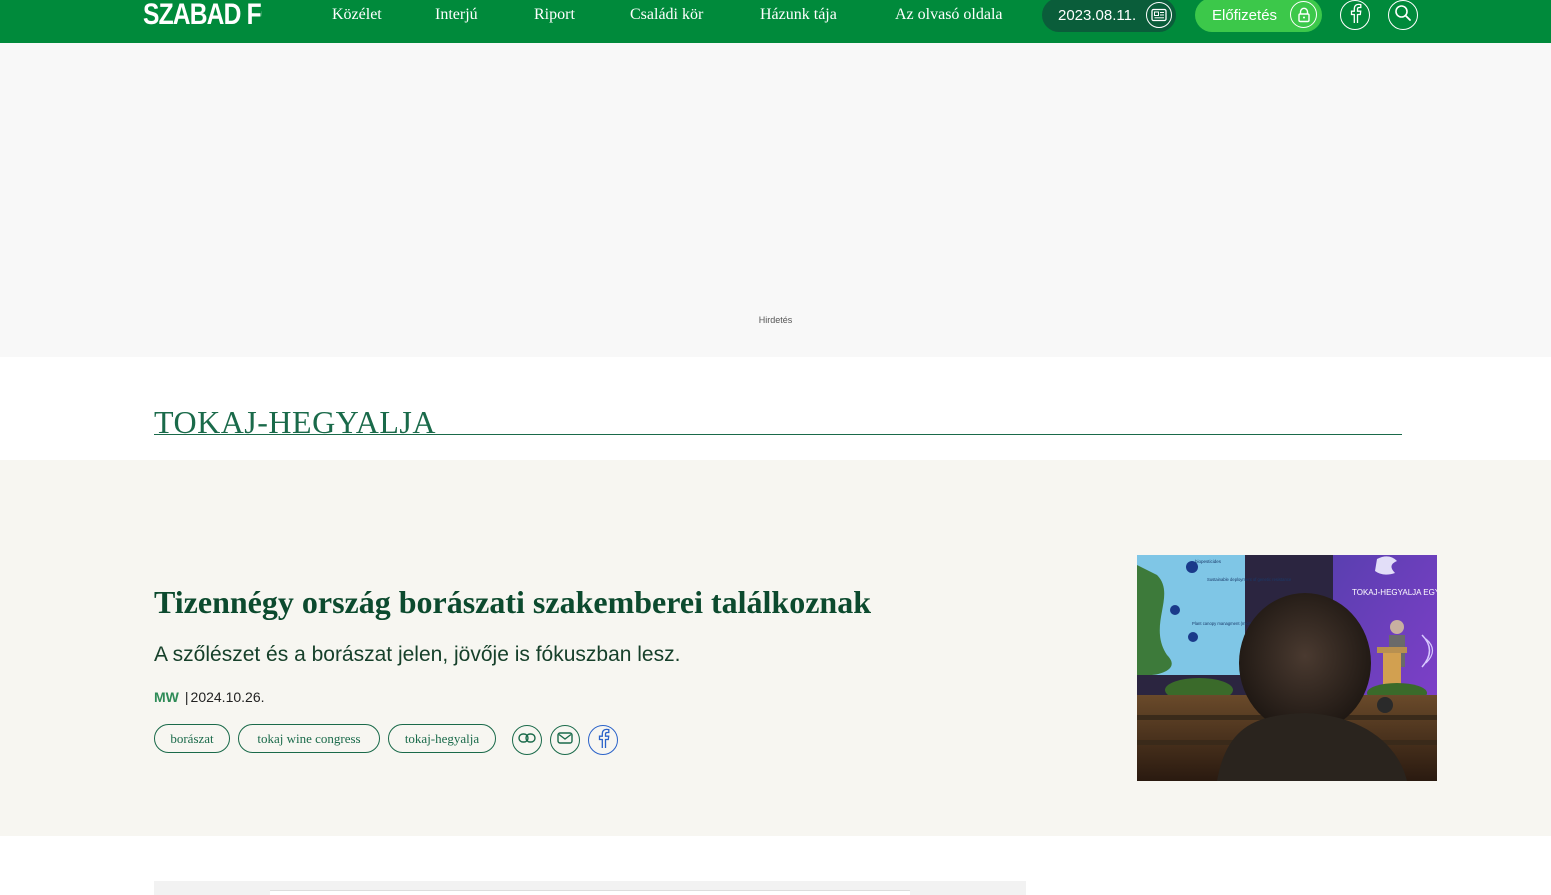  What do you see at coordinates (778, 434) in the screenshot?
I see `title-divider` at bounding box center [778, 434].